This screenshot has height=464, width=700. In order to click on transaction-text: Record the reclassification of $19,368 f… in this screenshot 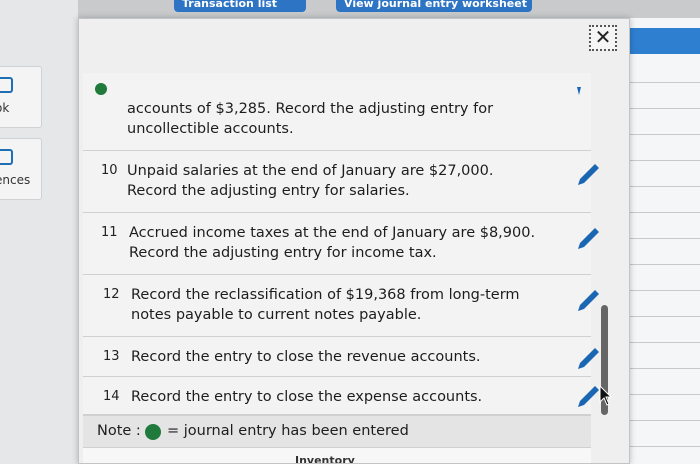, I will do `click(325, 305)`.